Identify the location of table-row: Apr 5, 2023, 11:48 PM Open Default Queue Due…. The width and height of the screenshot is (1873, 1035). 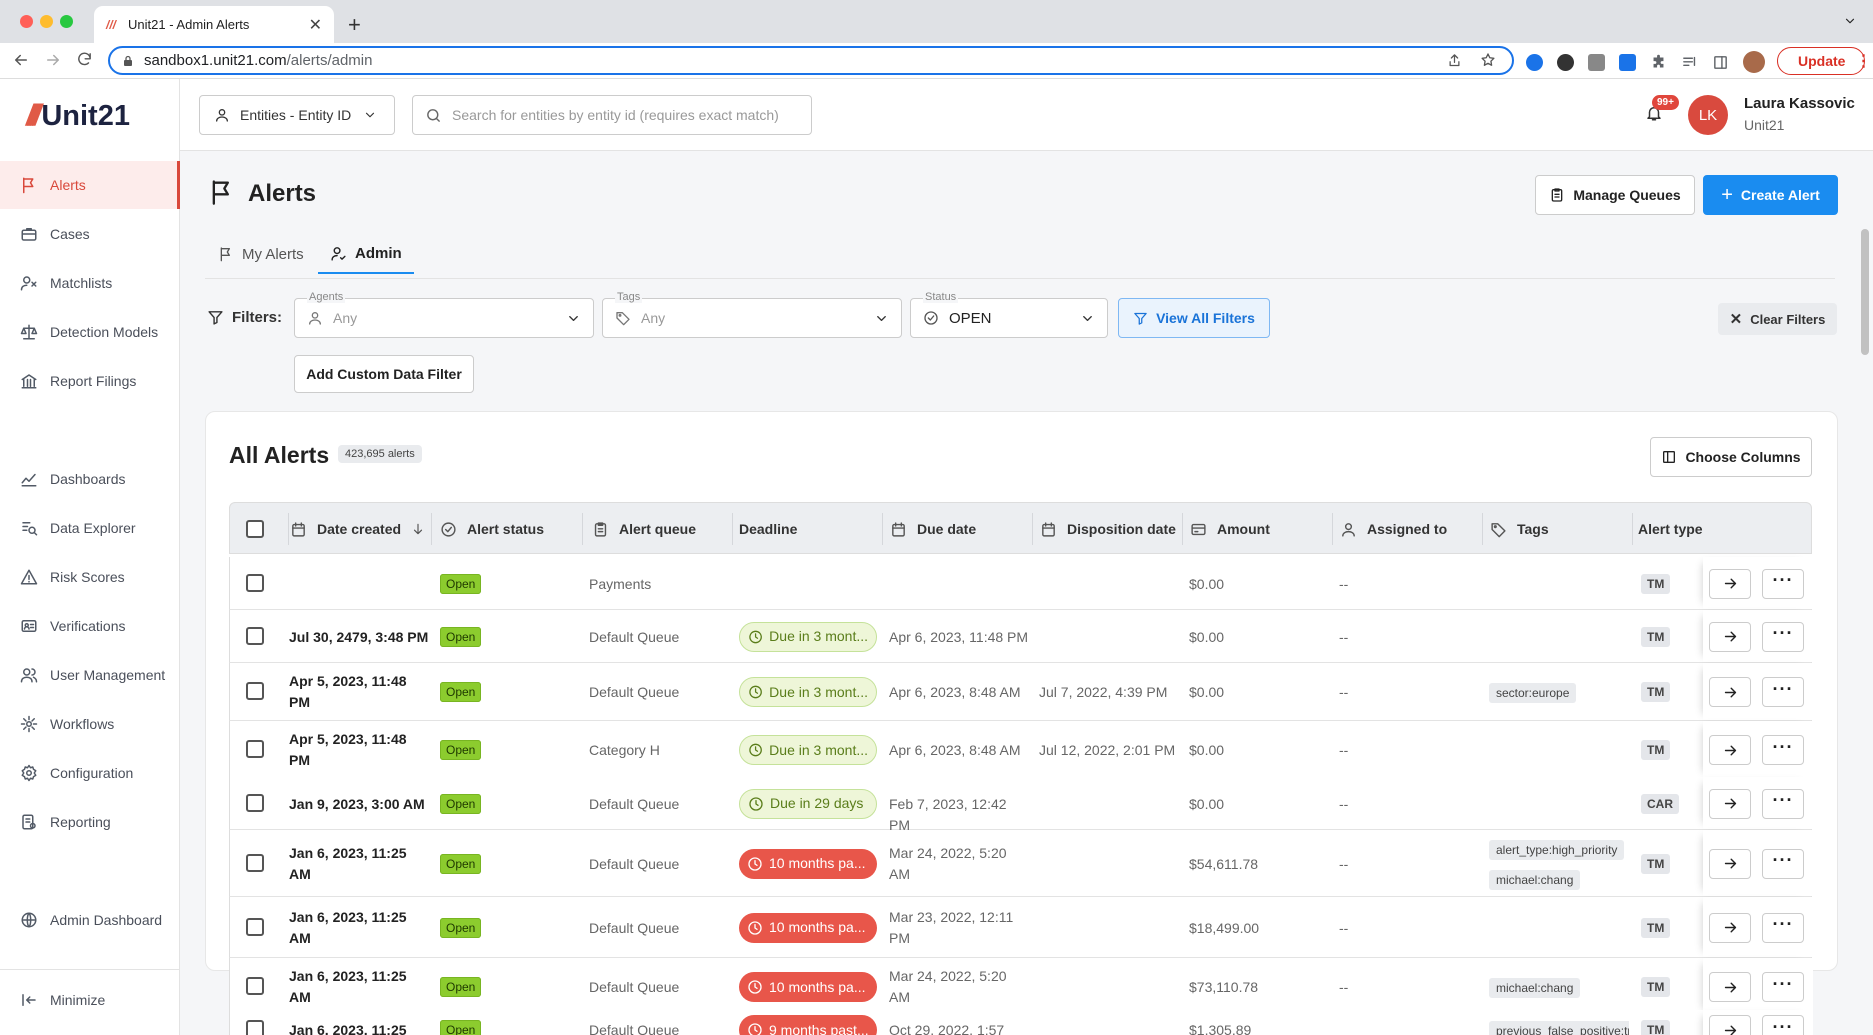
(1021, 692).